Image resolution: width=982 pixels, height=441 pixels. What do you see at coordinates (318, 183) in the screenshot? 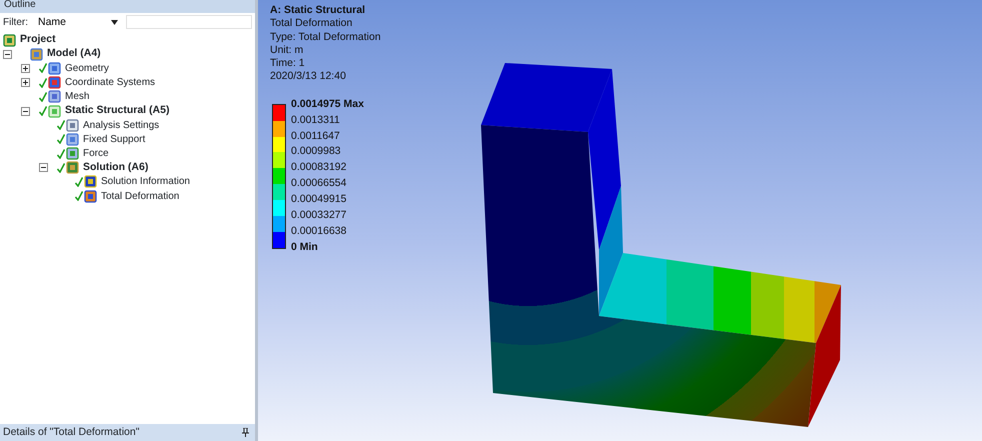
I see `legend-value: 0.00066554` at bounding box center [318, 183].